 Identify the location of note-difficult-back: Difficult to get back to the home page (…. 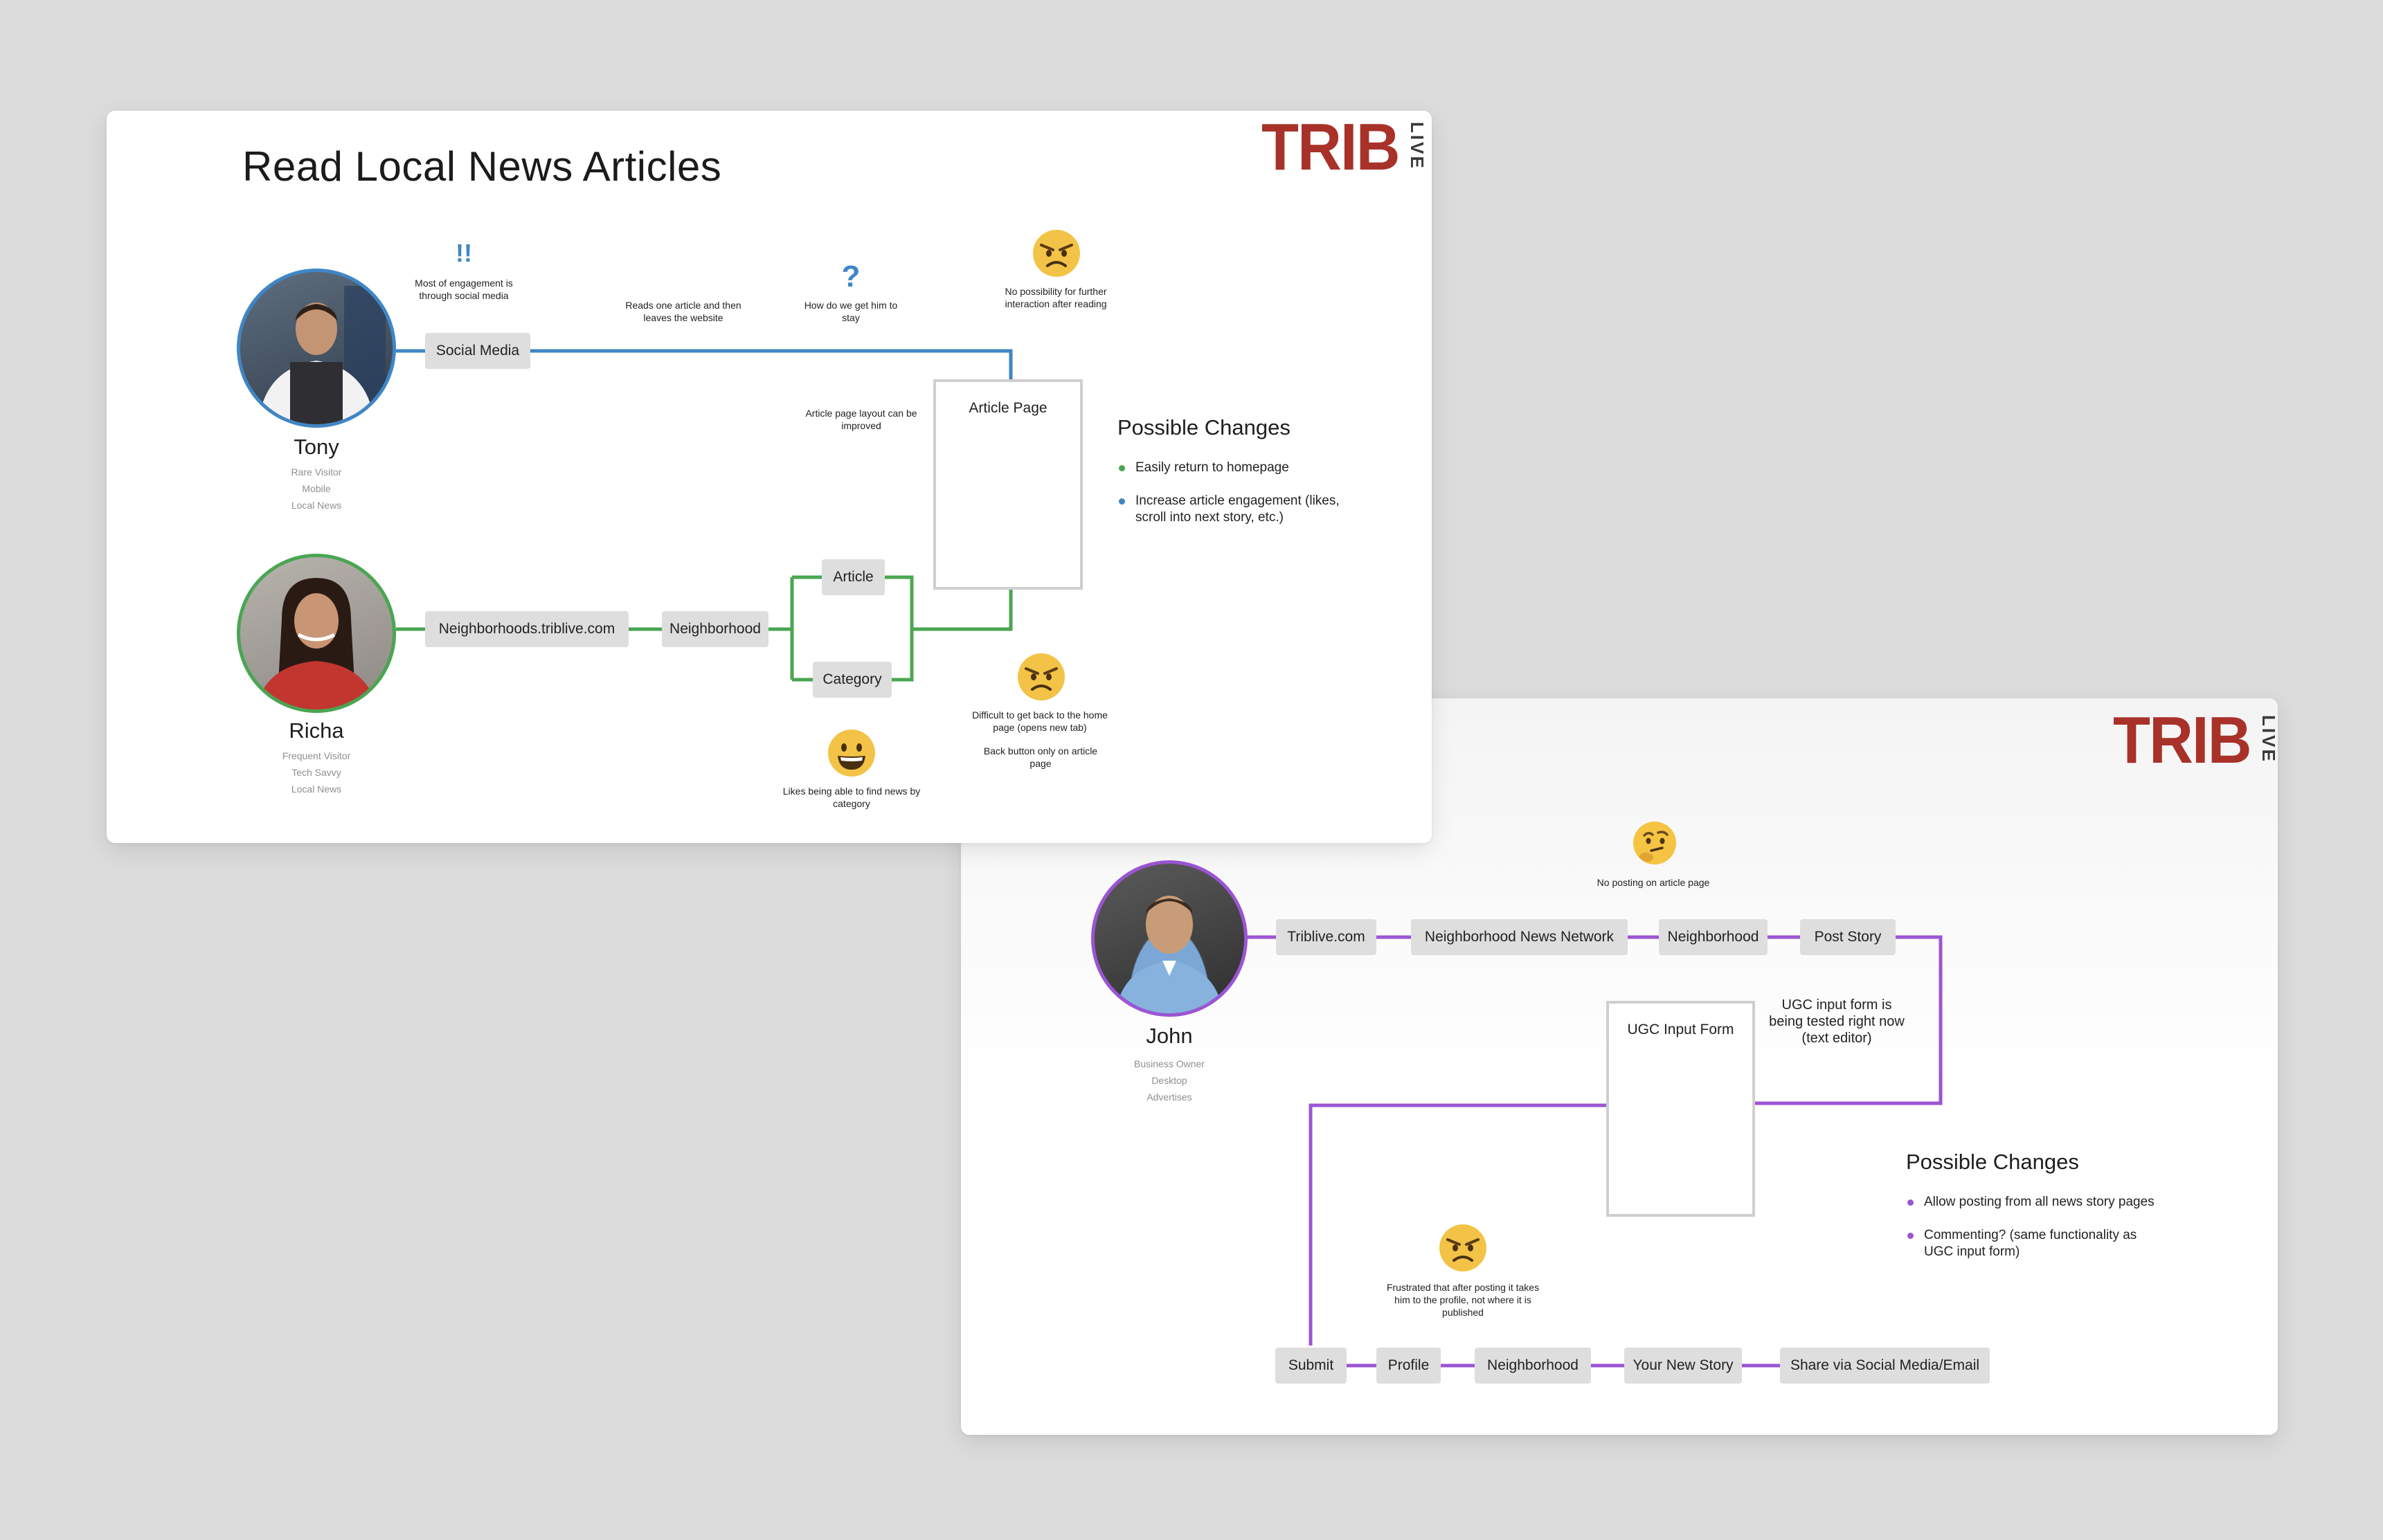
(1040, 721).